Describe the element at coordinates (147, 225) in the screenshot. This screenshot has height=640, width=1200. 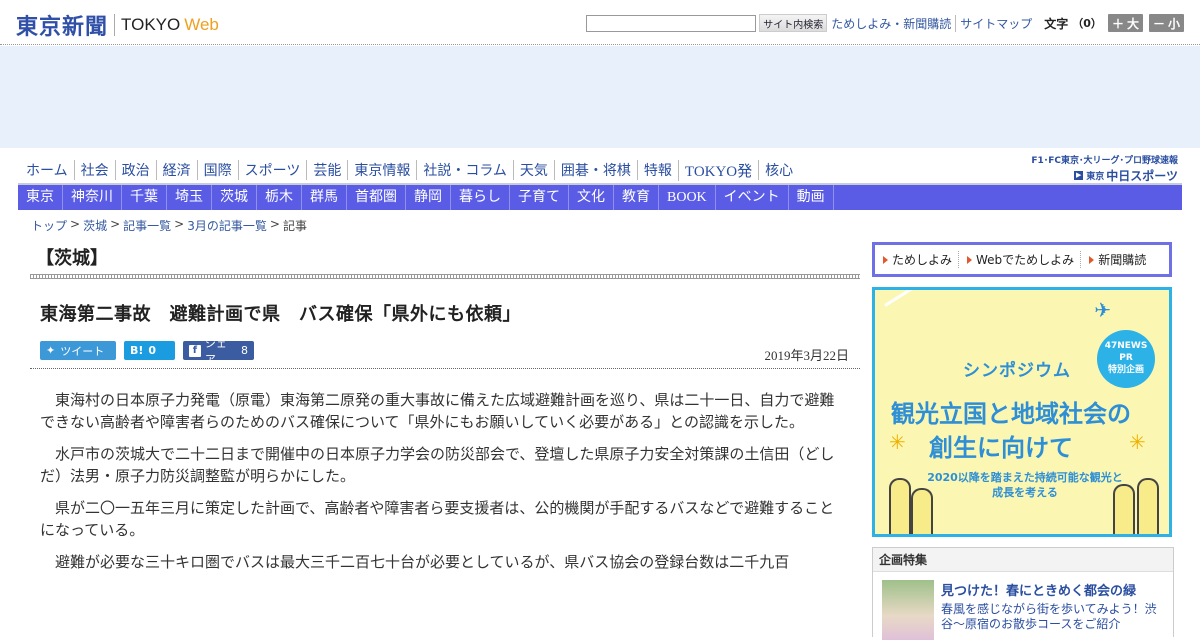
I see `breadcrumb-article-list: 記事一覧` at that location.